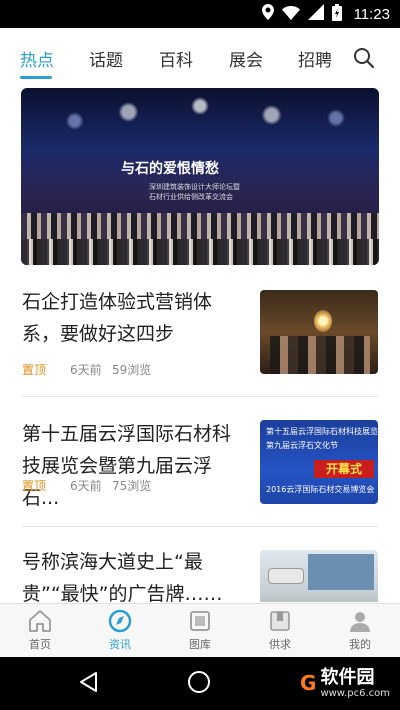 This screenshot has height=710, width=400. I want to click on nav-home: 首页, so click(40, 630).